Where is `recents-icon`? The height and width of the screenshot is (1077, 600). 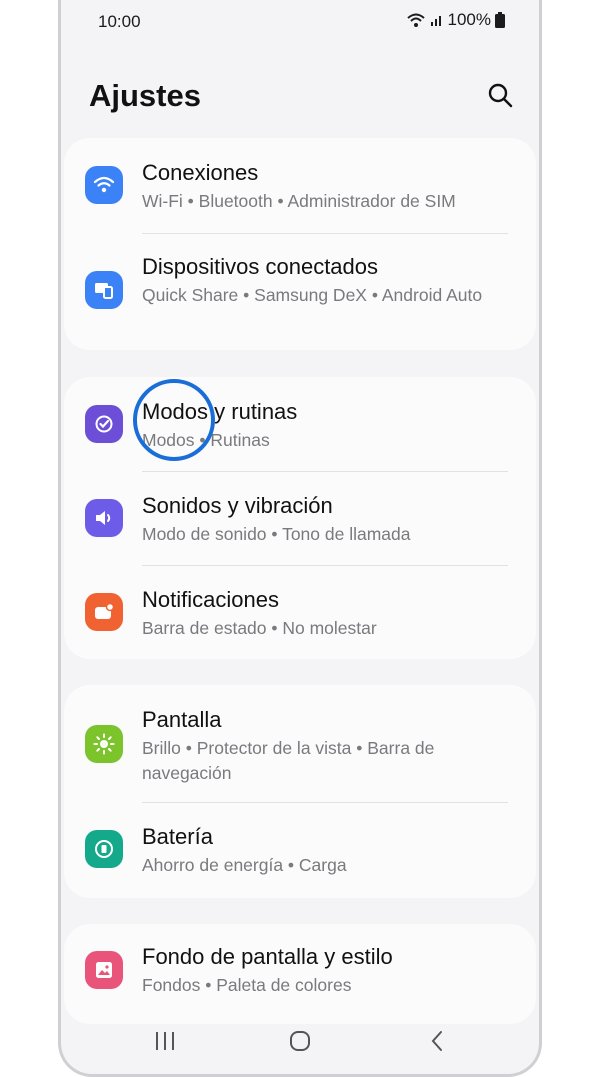 recents-icon is located at coordinates (165, 1041).